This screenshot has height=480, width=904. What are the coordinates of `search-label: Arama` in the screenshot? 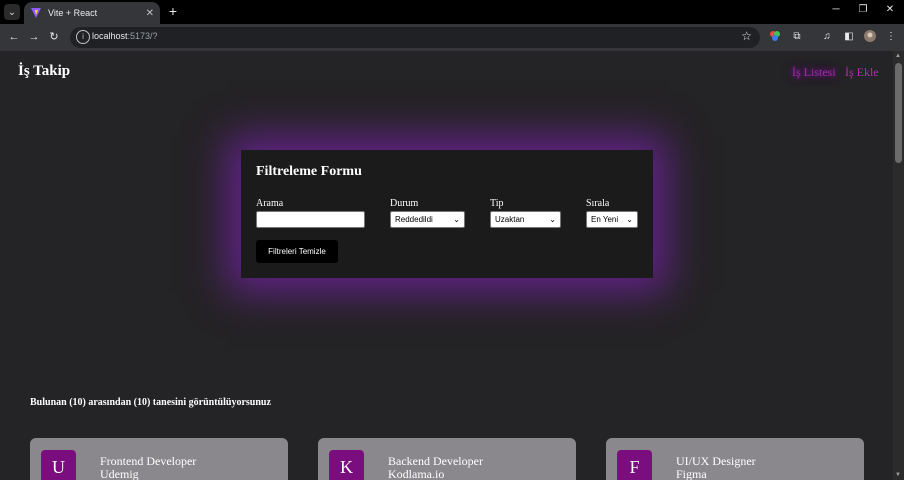 It's located at (270, 203).